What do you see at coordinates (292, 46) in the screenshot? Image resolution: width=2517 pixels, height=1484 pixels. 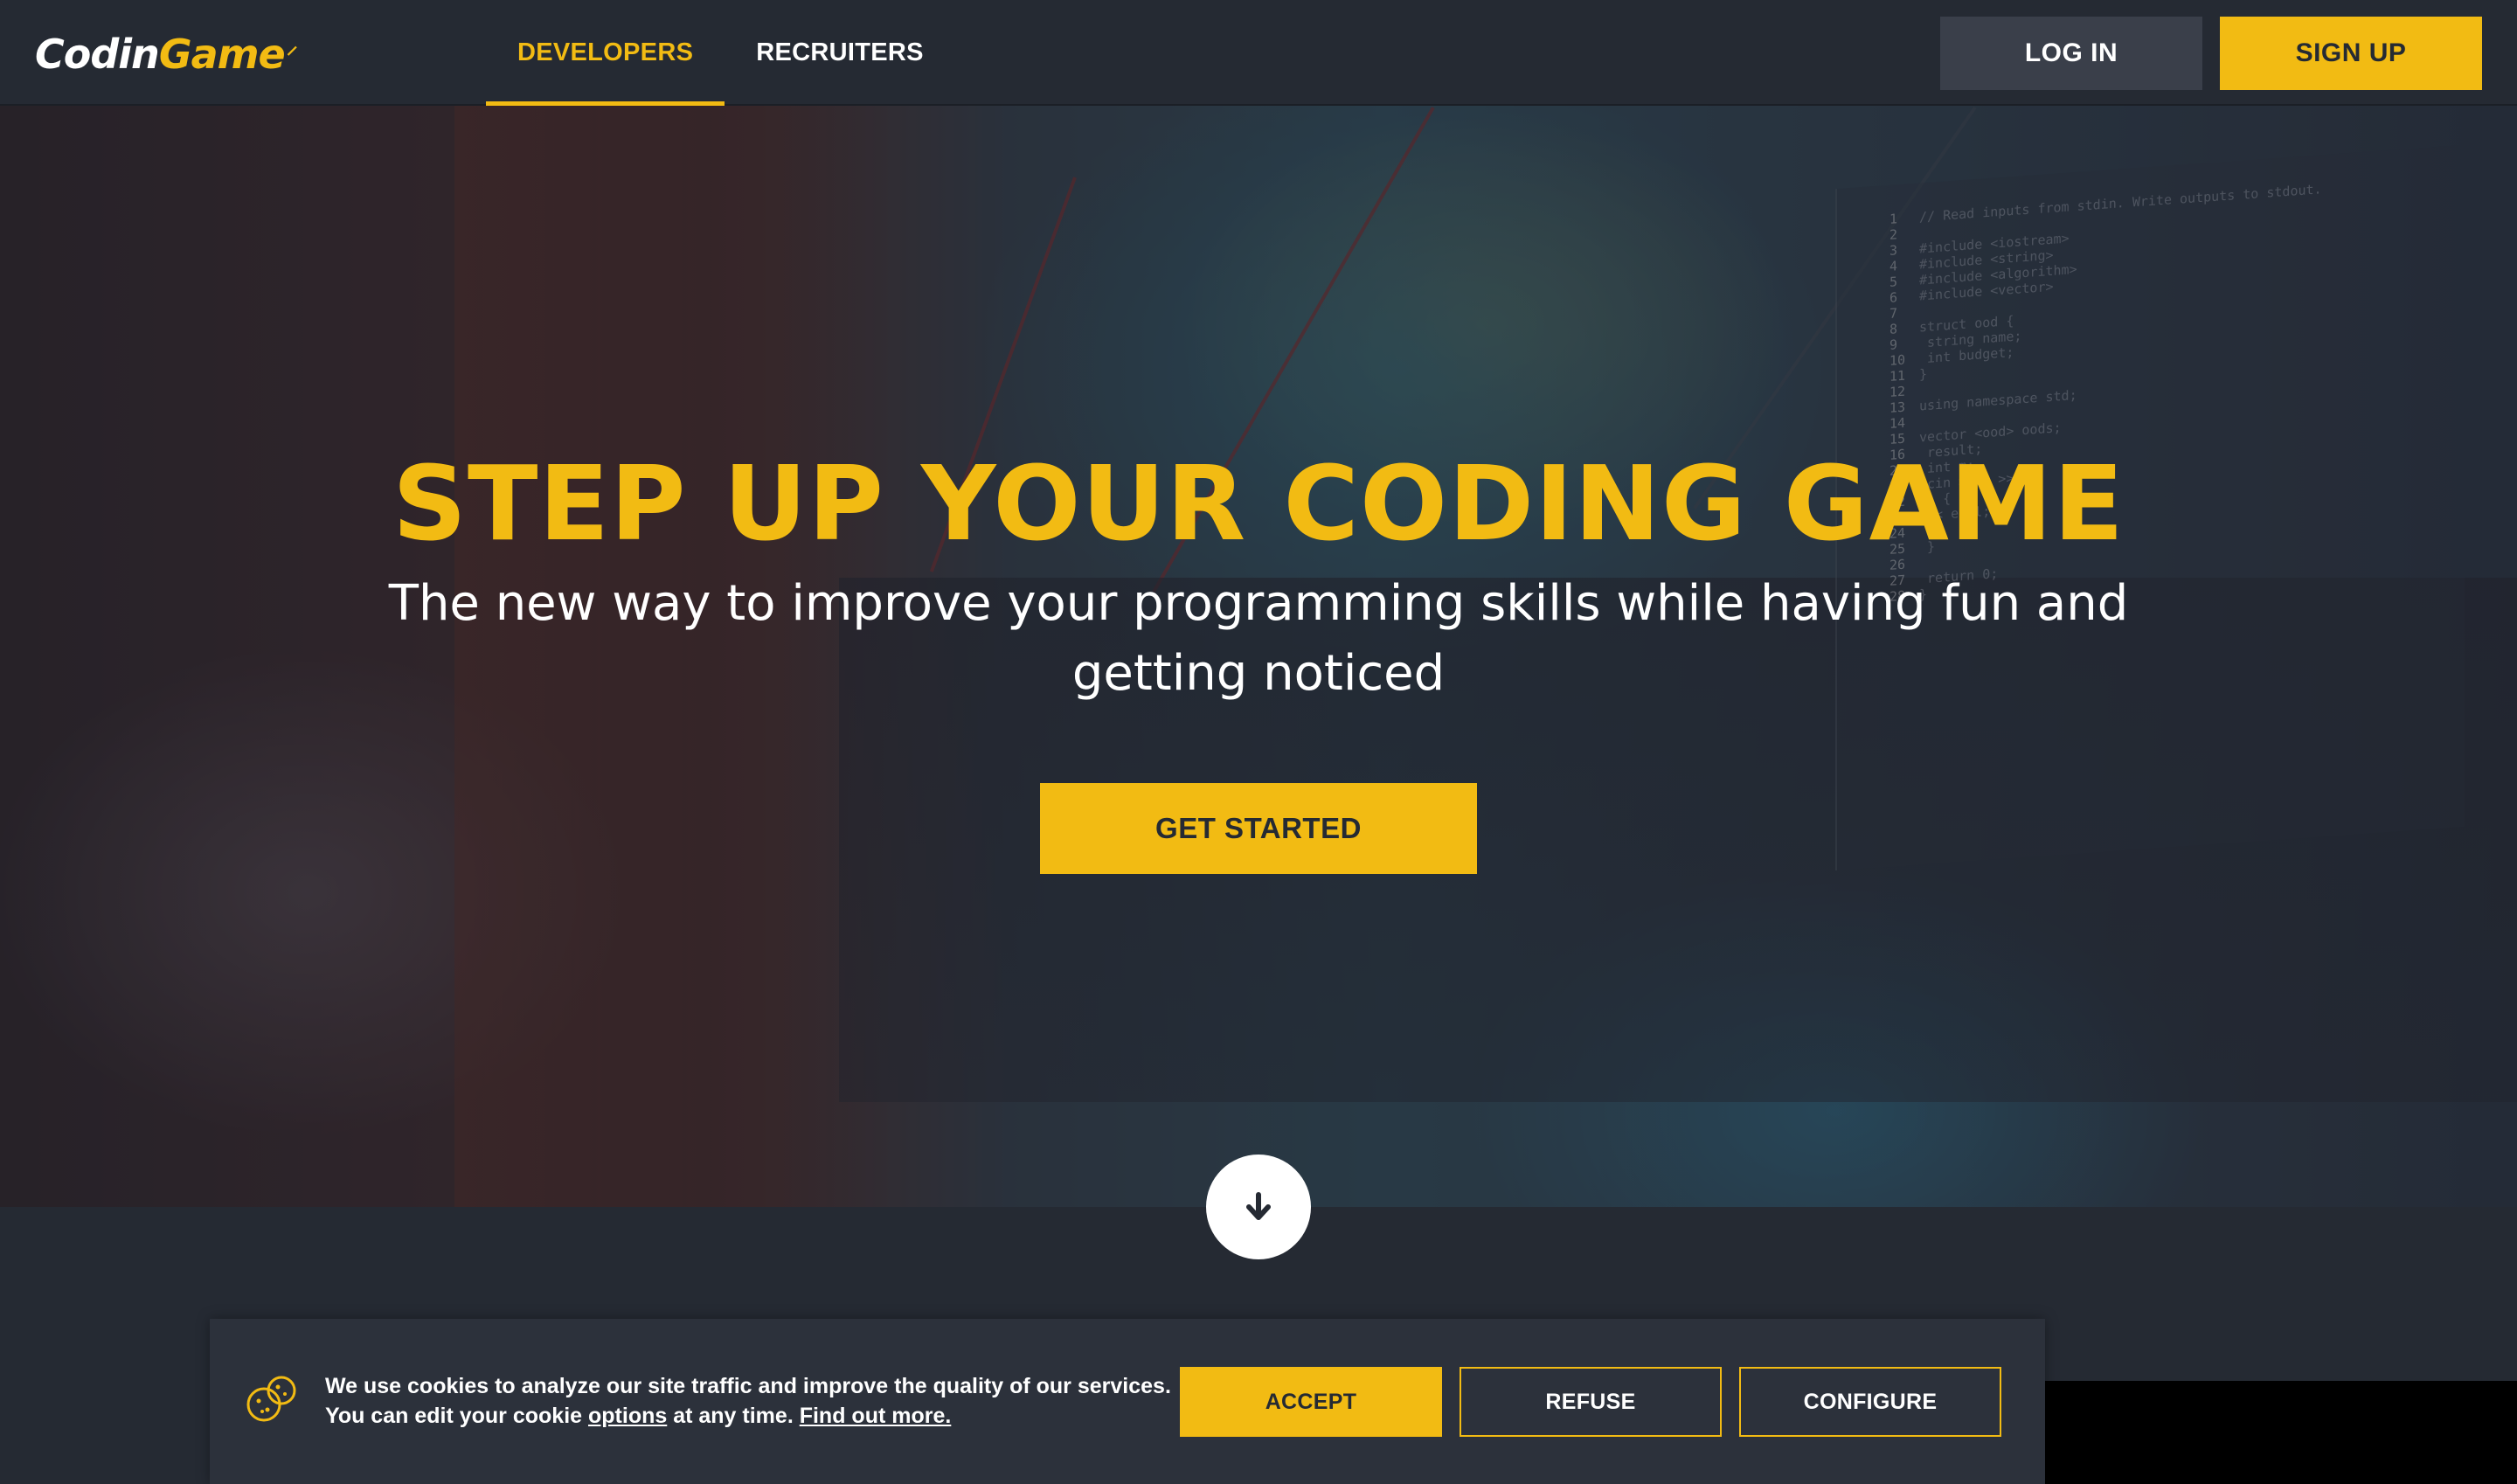 I see `logo-spark-icon: ⸝` at bounding box center [292, 46].